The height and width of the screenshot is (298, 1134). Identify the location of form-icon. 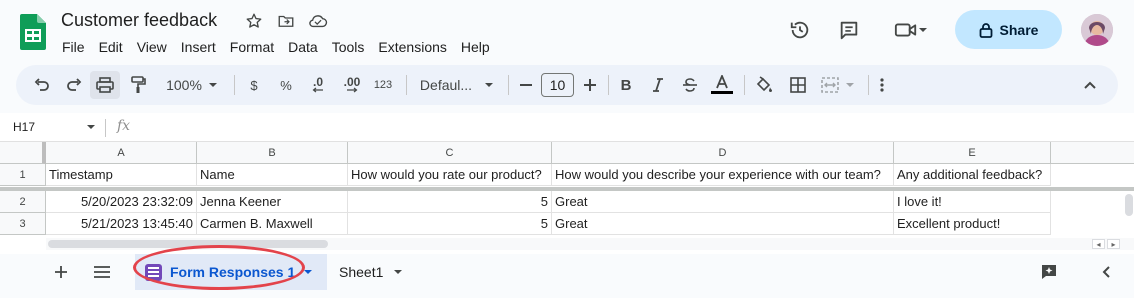
(153, 272).